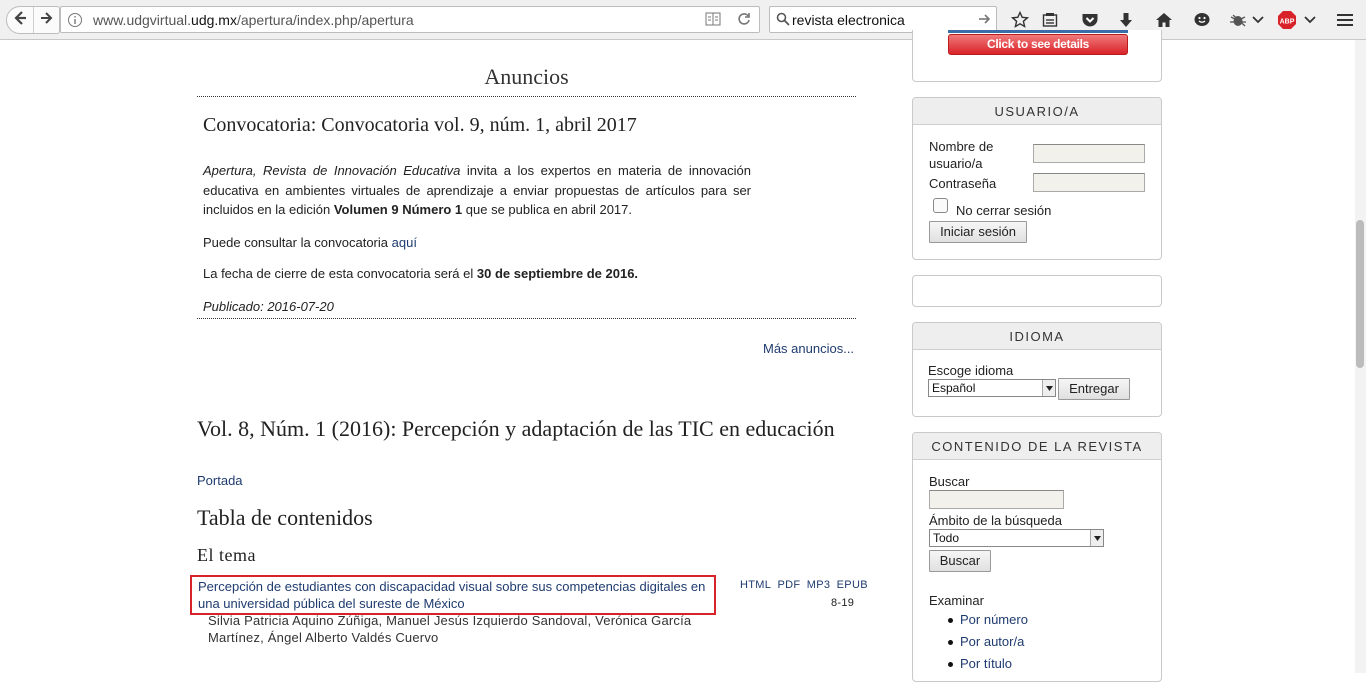 Image resolution: width=1366 pixels, height=682 pixels. What do you see at coordinates (946, 538) in the screenshot?
I see `scope-selected: Todo` at bounding box center [946, 538].